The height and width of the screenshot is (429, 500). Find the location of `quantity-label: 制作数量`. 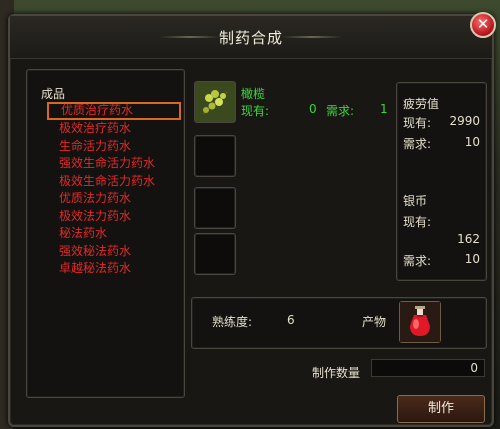

quantity-label: 制作数量 is located at coordinates (336, 373).